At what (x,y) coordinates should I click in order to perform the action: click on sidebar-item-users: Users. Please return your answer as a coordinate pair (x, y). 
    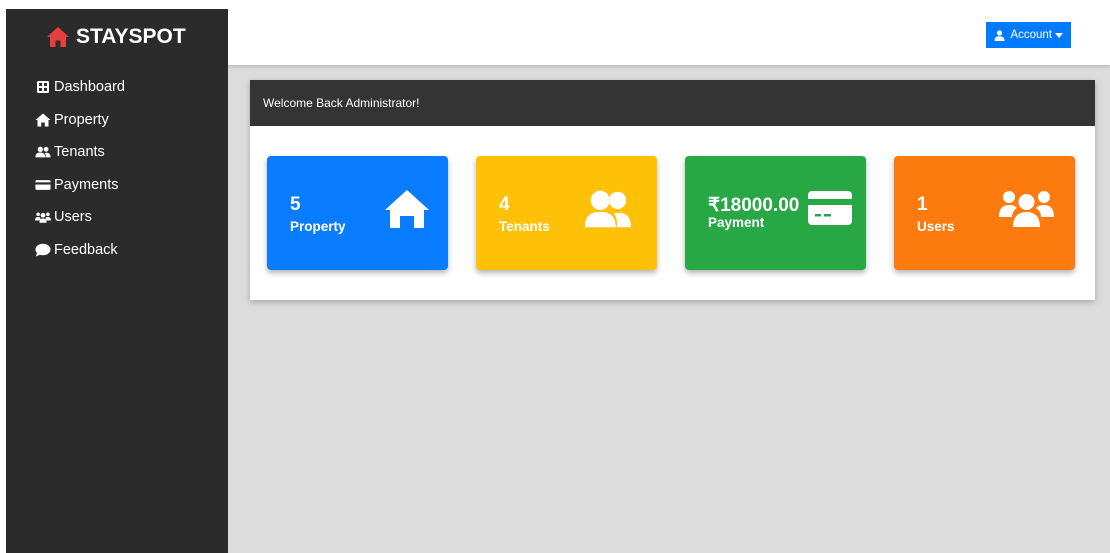
    Looking at the image, I should click on (131, 217).